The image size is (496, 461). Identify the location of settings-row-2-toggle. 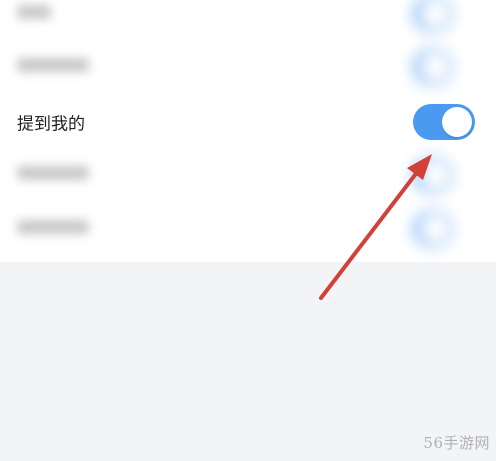
(433, 67).